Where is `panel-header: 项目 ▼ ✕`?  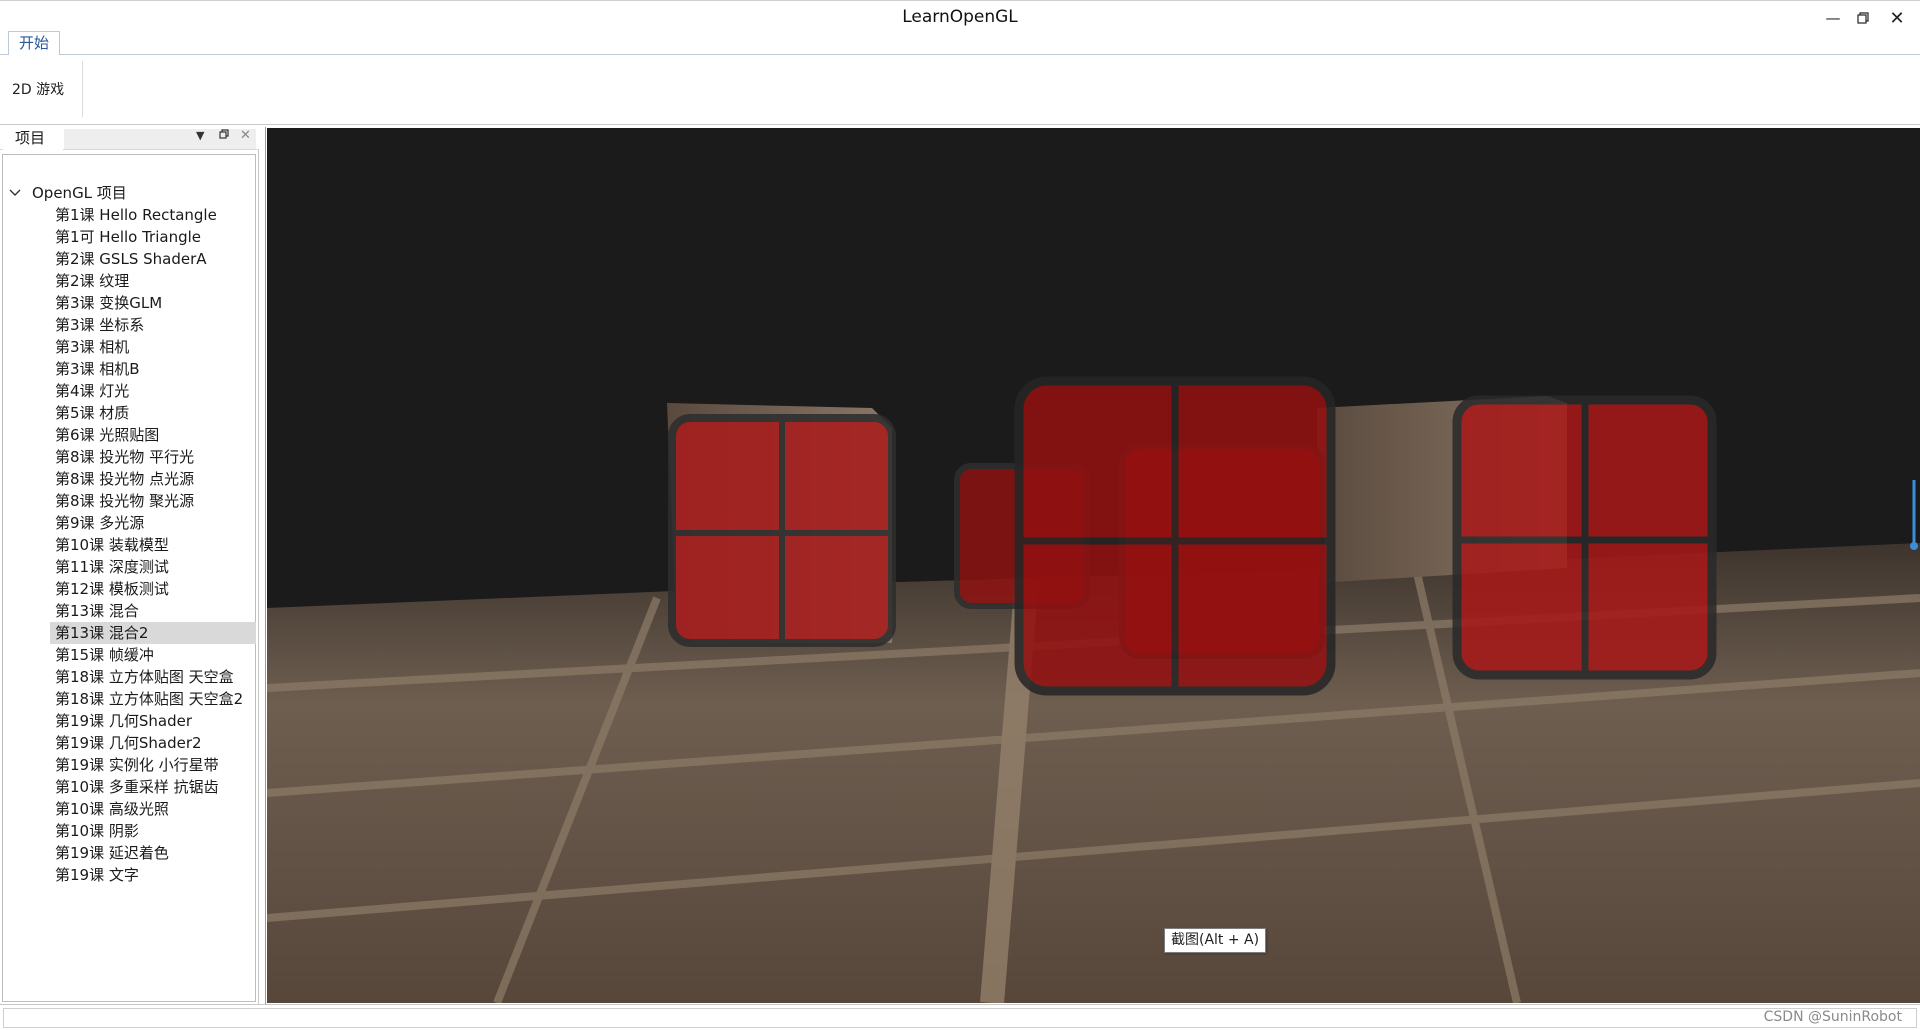 panel-header: 项目 ▼ ✕ is located at coordinates (129, 138).